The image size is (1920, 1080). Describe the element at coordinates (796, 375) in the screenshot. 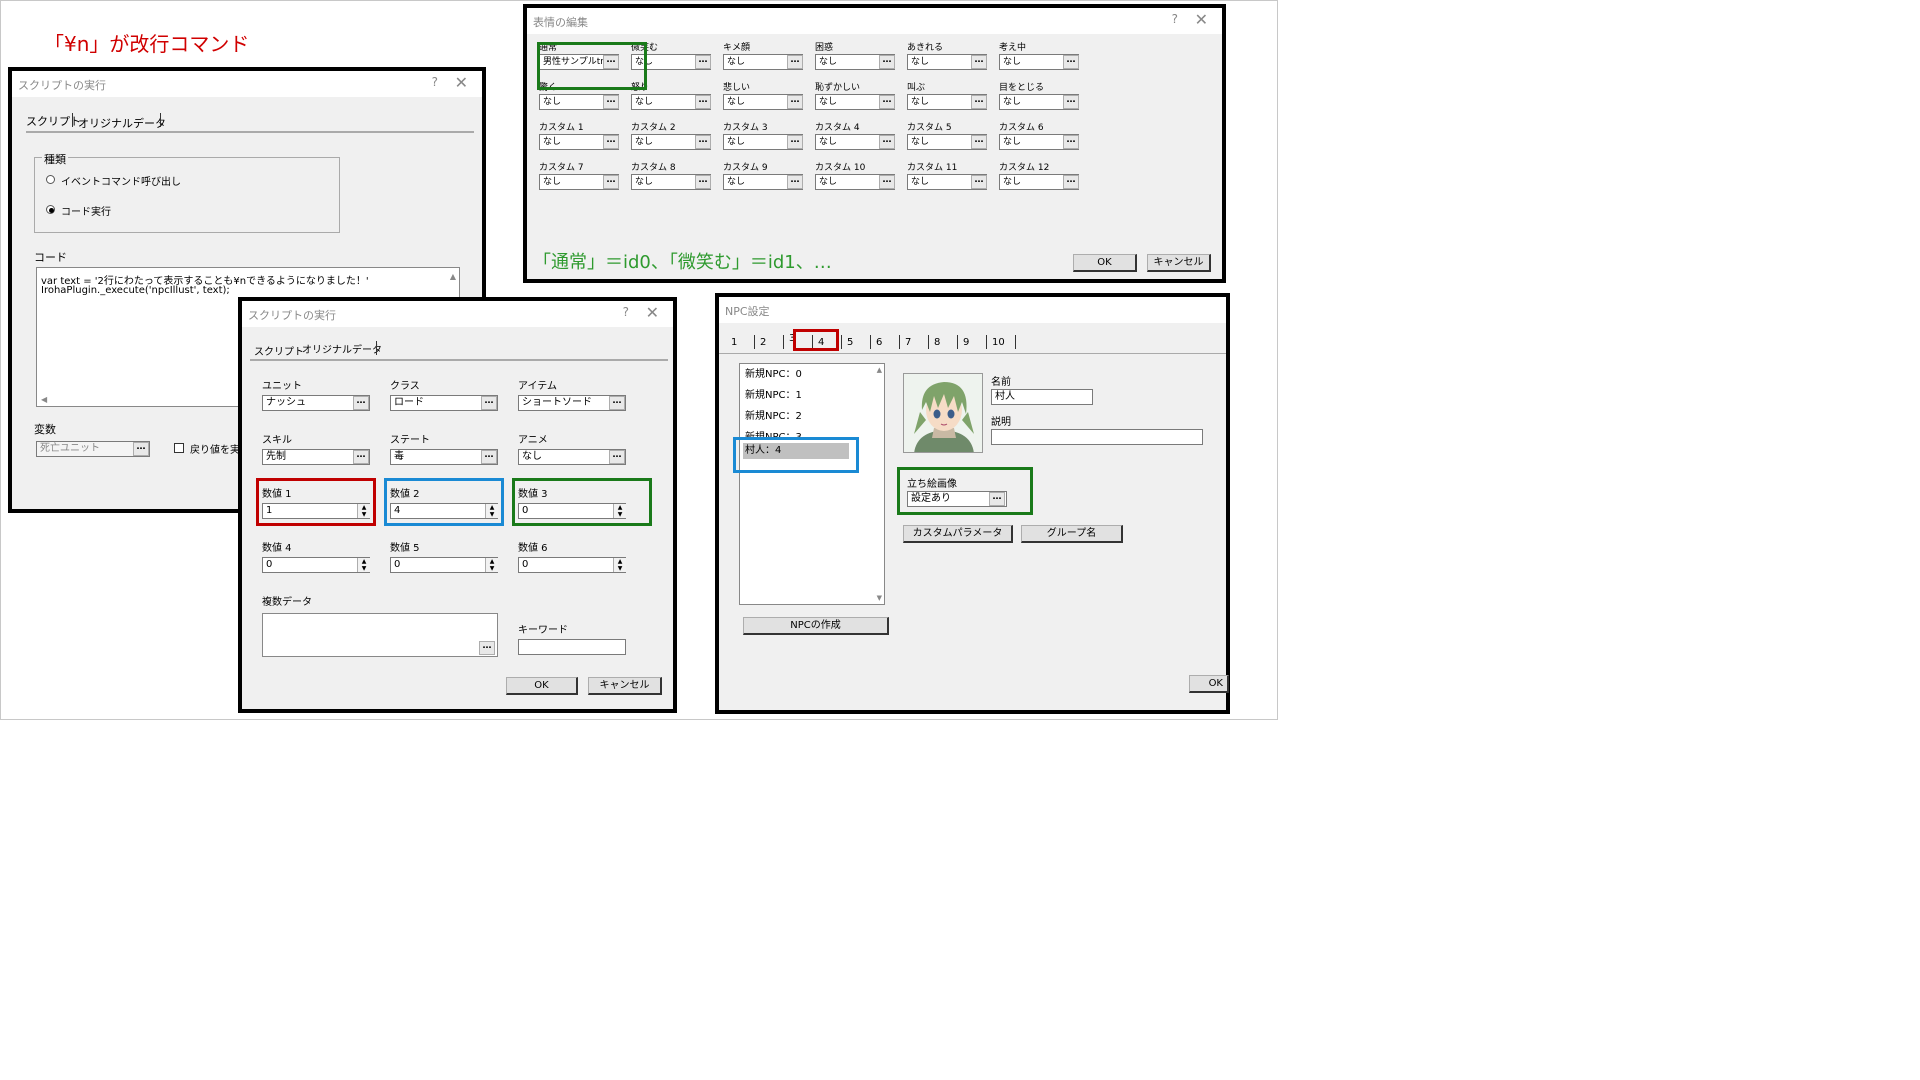

I see `npc-list-item: 新規NPC：0` at that location.